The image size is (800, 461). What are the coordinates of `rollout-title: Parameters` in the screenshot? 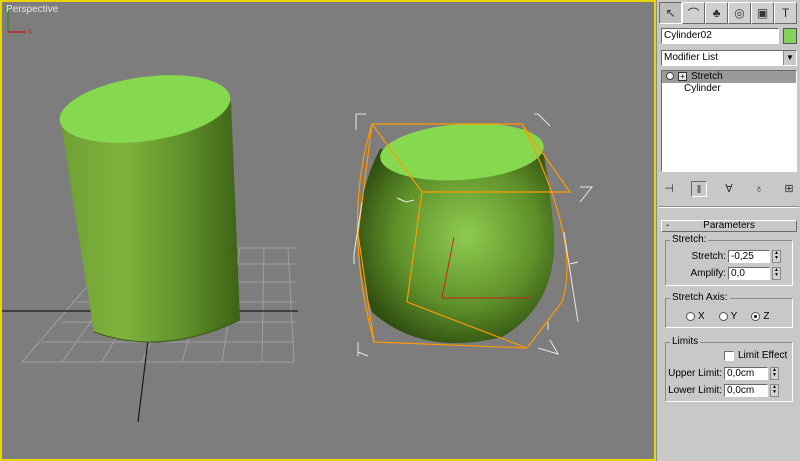 It's located at (729, 225).